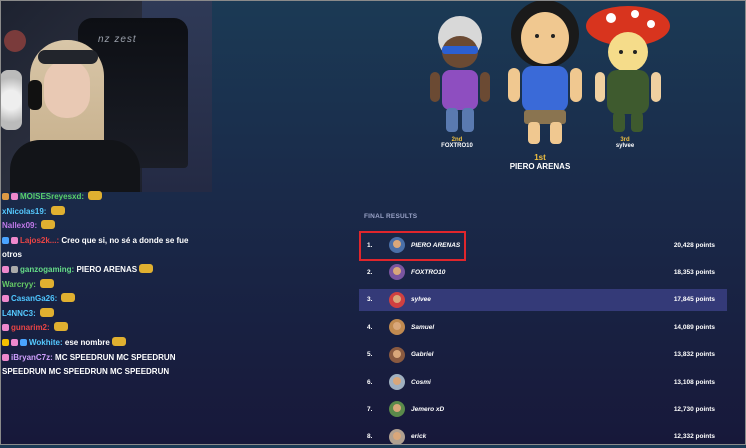 This screenshot has height=448, width=746. I want to click on chat-username: gunarim2:, so click(30, 327).